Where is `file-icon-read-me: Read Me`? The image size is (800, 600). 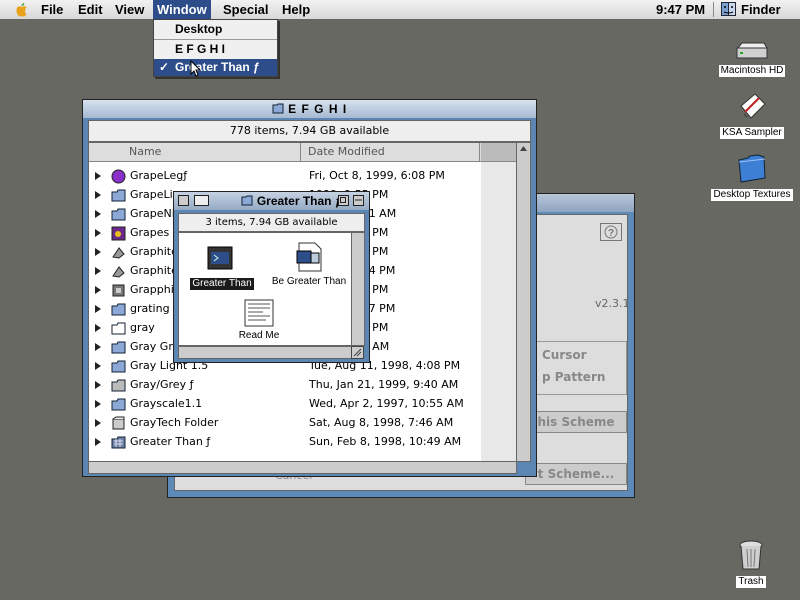
file-icon-read-me: Read Me is located at coordinates (259, 320).